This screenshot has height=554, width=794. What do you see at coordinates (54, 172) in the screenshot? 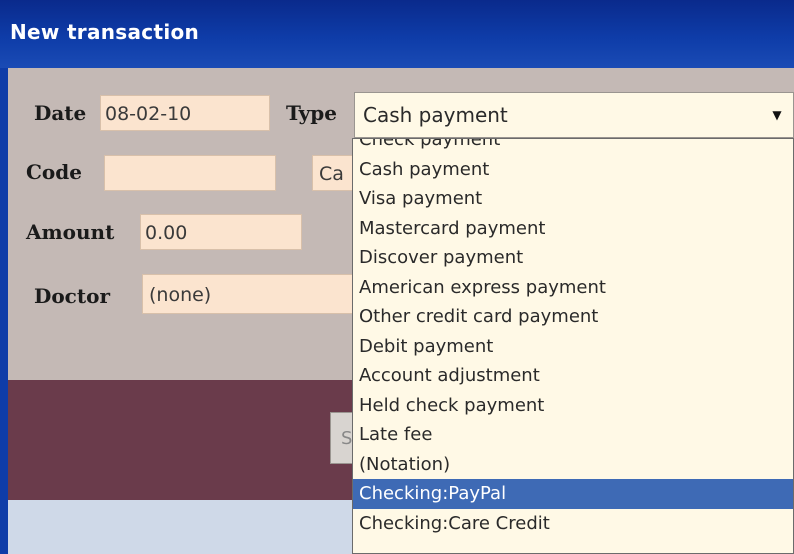
I see `code-label: Code` at bounding box center [54, 172].